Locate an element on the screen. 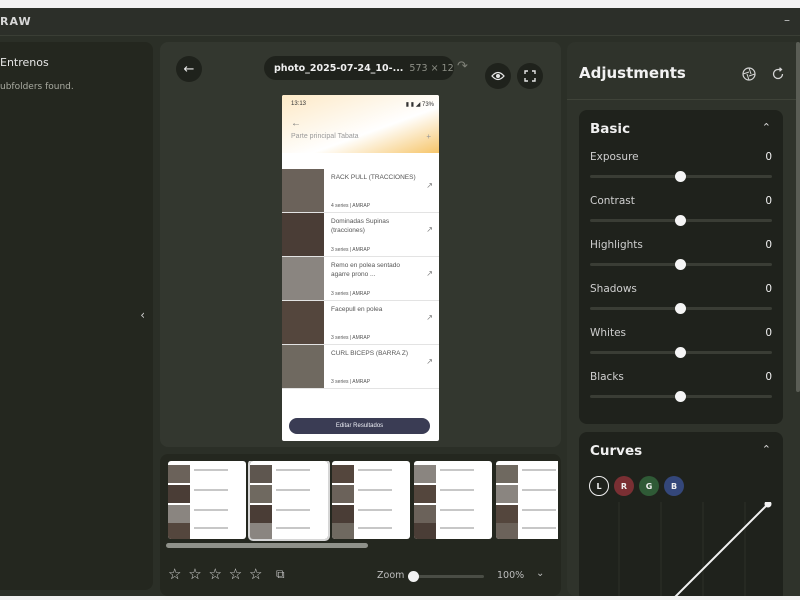 The width and height of the screenshot is (800, 600). exercise-name: Facepull en polea is located at coordinates (357, 309).